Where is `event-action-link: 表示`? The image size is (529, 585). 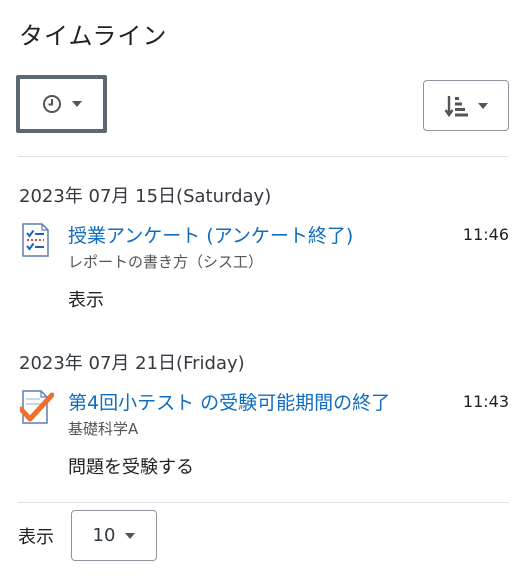 event-action-link: 表示 is located at coordinates (86, 299).